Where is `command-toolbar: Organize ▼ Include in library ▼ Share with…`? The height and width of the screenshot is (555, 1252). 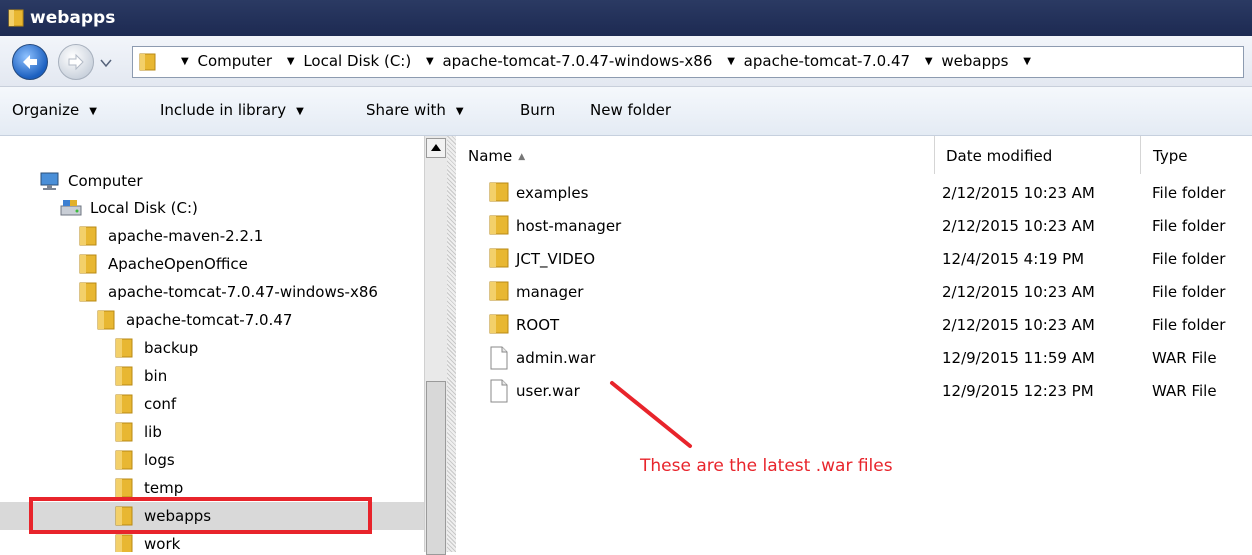
command-toolbar: Organize ▼ Include in library ▼ Share with… is located at coordinates (626, 111).